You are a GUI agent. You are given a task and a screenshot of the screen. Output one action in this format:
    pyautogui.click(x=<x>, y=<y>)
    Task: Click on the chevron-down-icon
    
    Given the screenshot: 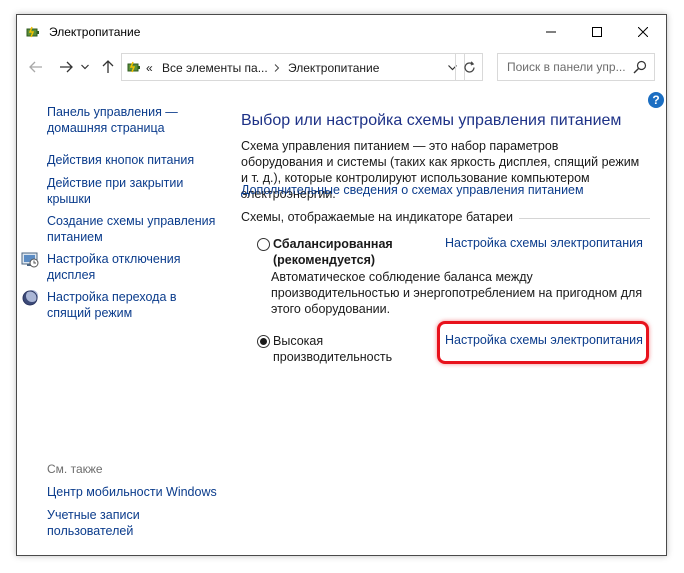 What is the action you would take?
    pyautogui.click(x=85, y=67)
    